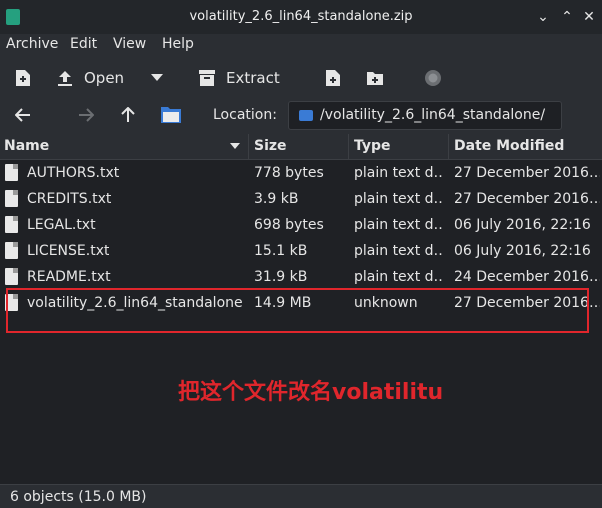  Describe the element at coordinates (104, 78) in the screenshot. I see `open-label: Open` at that location.